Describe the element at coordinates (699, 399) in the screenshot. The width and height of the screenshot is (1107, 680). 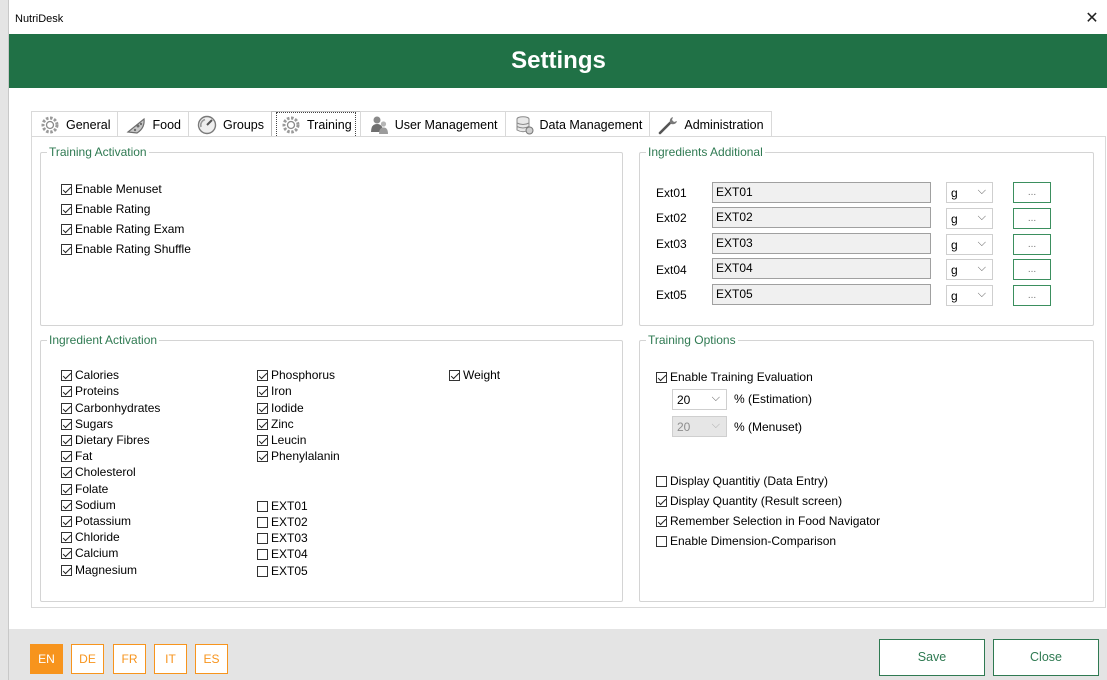
I see `estimation-percent-select: 20 ⌵` at that location.